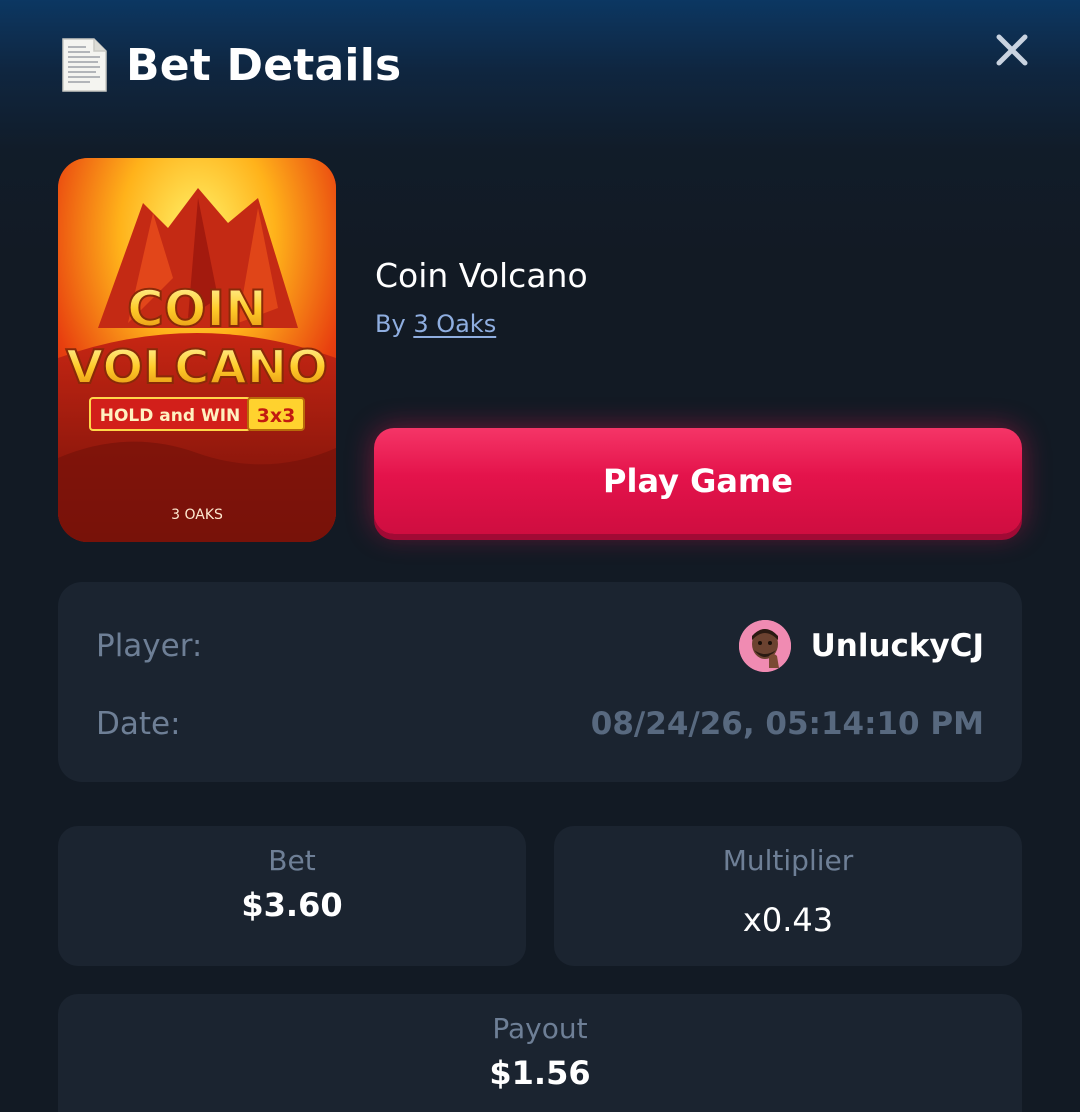  What do you see at coordinates (197, 515) in the screenshot?
I see `thumbnail-studio: 3 OAKS` at bounding box center [197, 515].